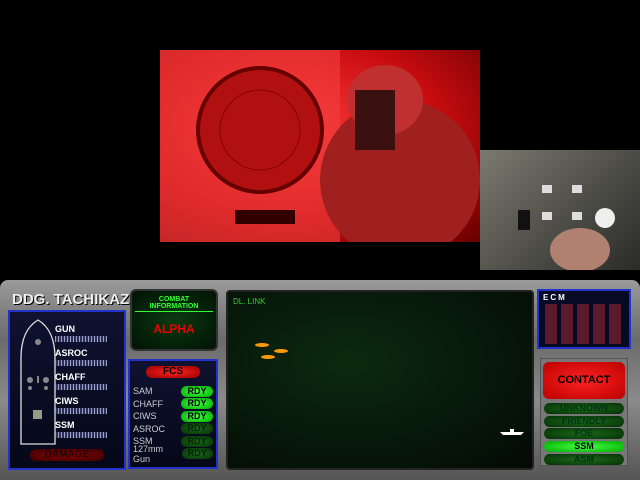  What do you see at coordinates (71, 353) in the screenshot?
I see `weapon-label: ASROC` at bounding box center [71, 353].